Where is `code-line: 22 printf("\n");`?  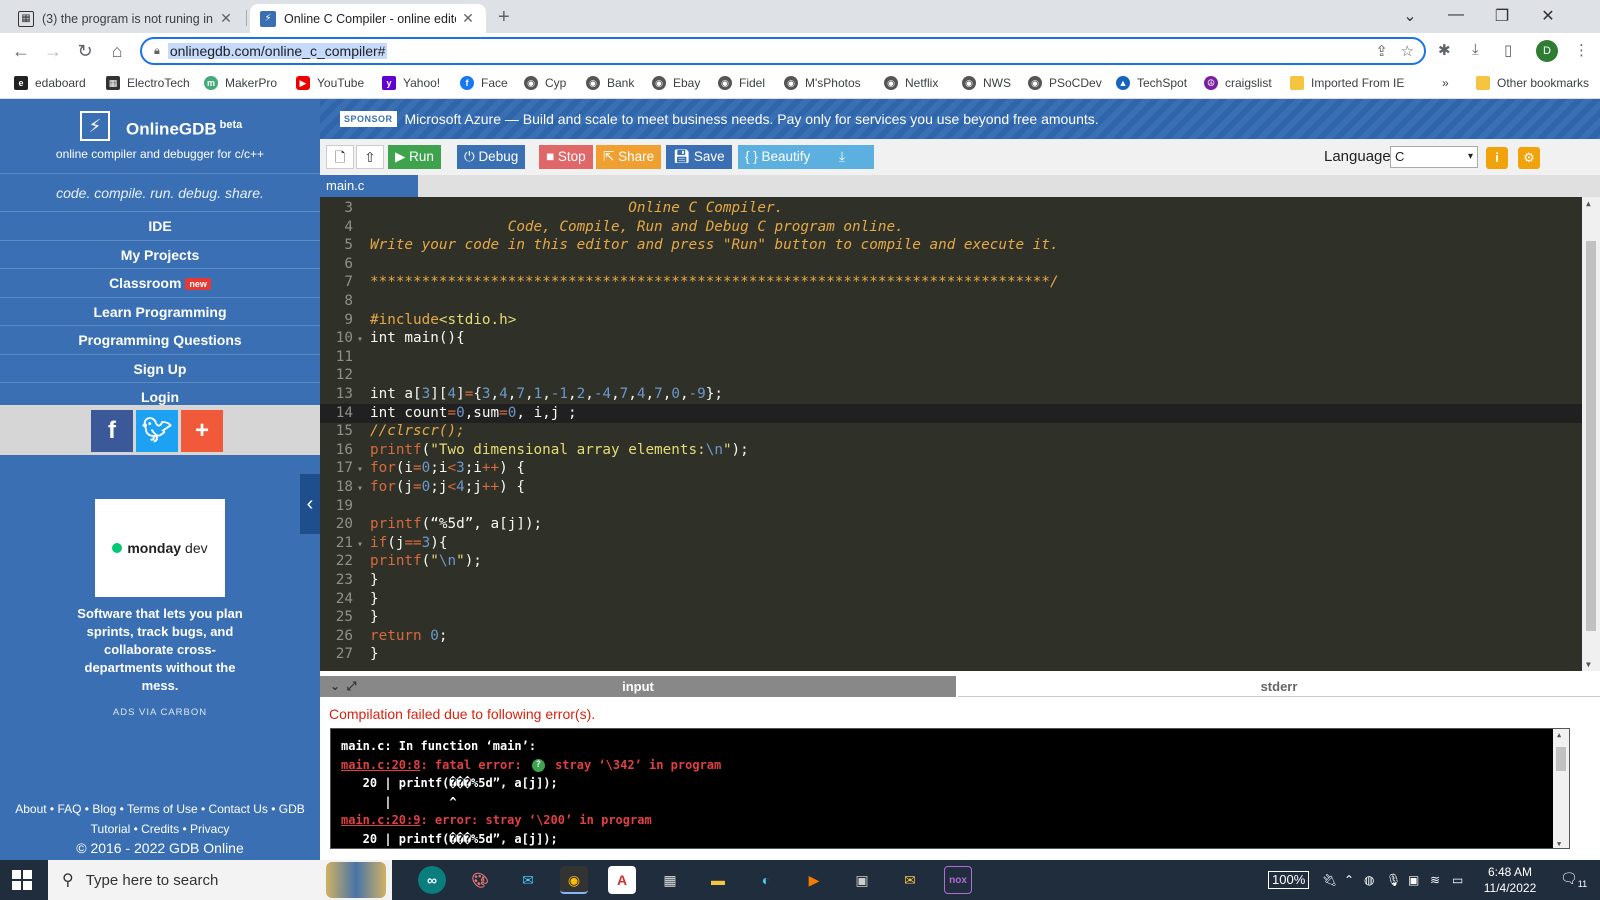 code-line: 22 printf("\n"); is located at coordinates (951, 561).